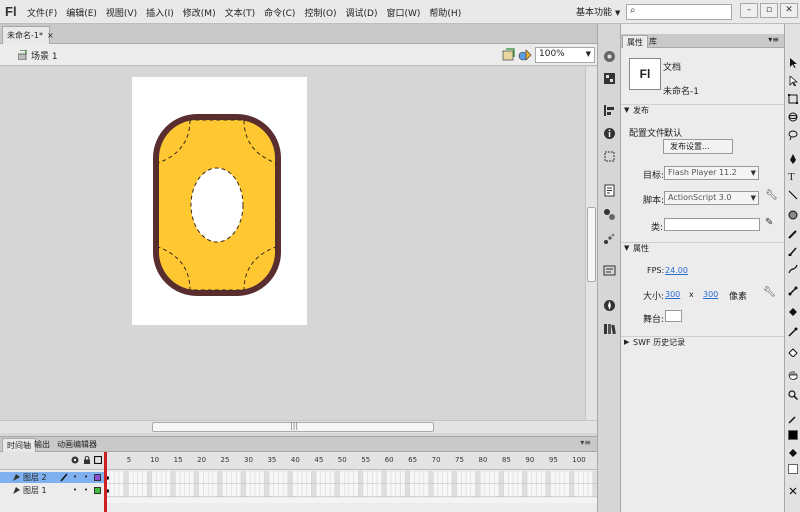  I want to click on pencil-tool-icon, so click(793, 234).